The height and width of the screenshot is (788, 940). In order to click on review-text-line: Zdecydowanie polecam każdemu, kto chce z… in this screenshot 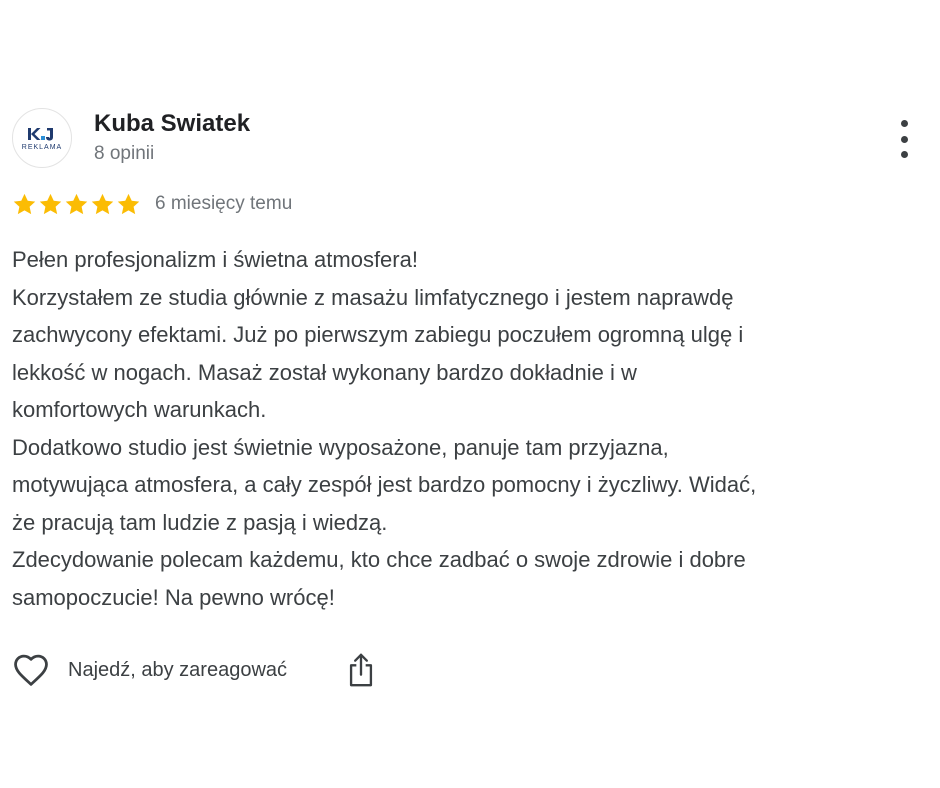, I will do `click(379, 559)`.